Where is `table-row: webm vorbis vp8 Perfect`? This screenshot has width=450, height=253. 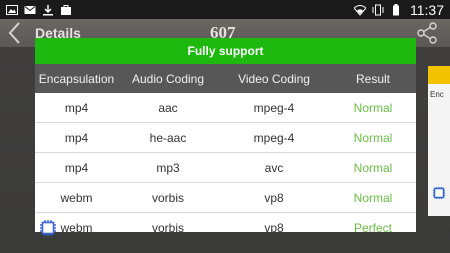 table-row: webm vorbis vp8 Perfect is located at coordinates (225, 227).